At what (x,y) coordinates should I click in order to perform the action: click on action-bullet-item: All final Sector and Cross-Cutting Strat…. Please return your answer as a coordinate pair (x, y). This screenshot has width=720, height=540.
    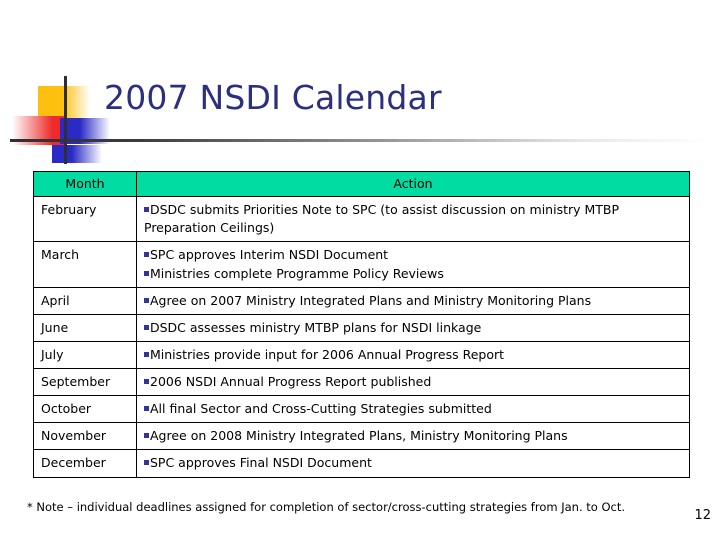
    Looking at the image, I should click on (413, 409).